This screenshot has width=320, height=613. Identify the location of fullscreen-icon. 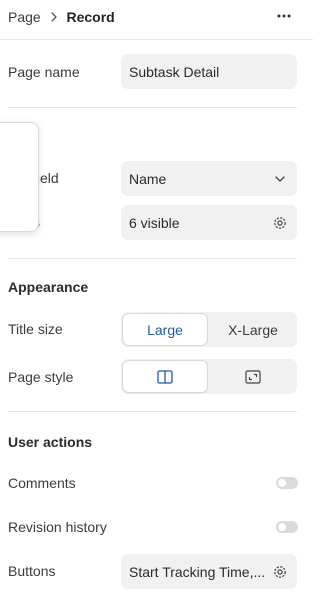
(253, 376).